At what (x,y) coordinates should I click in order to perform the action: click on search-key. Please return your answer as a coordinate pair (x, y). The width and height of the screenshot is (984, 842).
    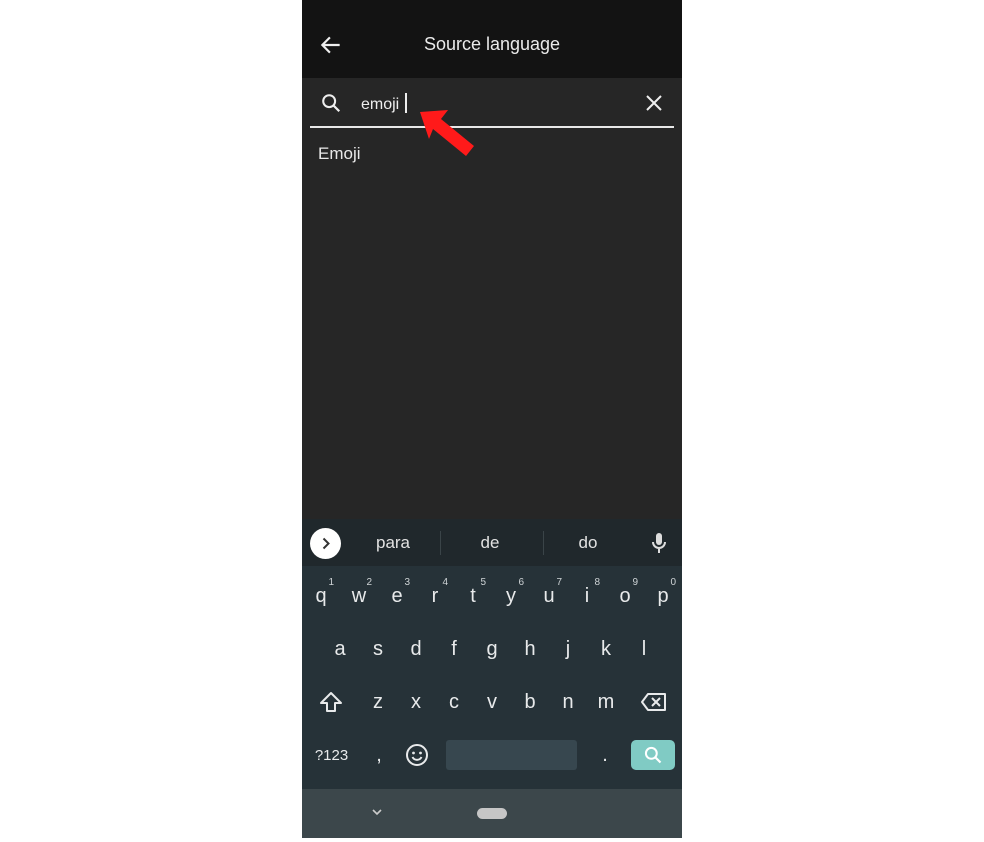
    Looking at the image, I should click on (652, 755).